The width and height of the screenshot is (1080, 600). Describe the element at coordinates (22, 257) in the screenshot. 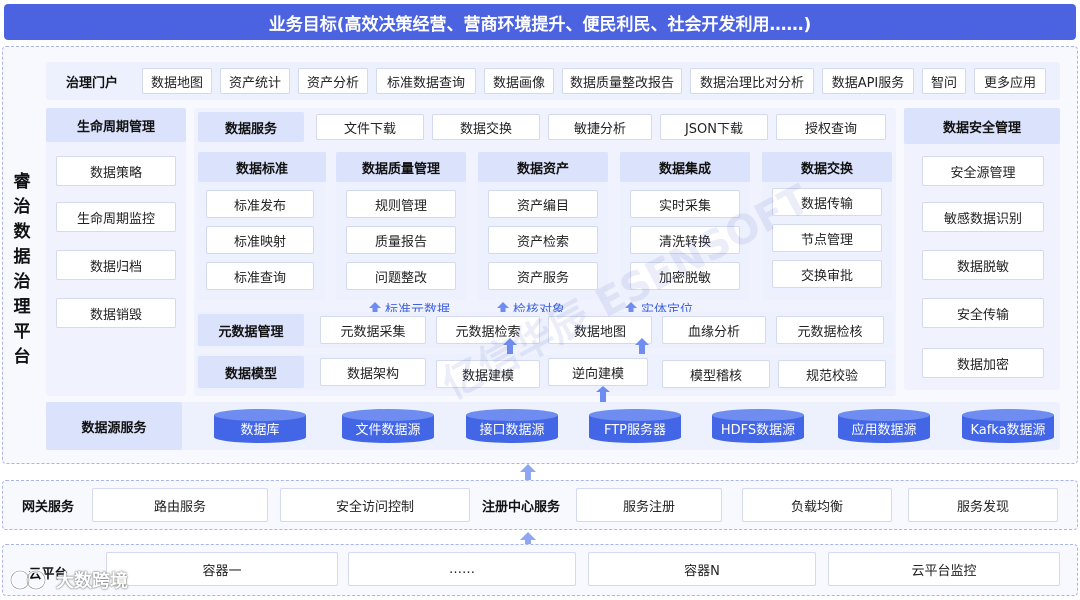

I see `platform-title-char: 据` at that location.